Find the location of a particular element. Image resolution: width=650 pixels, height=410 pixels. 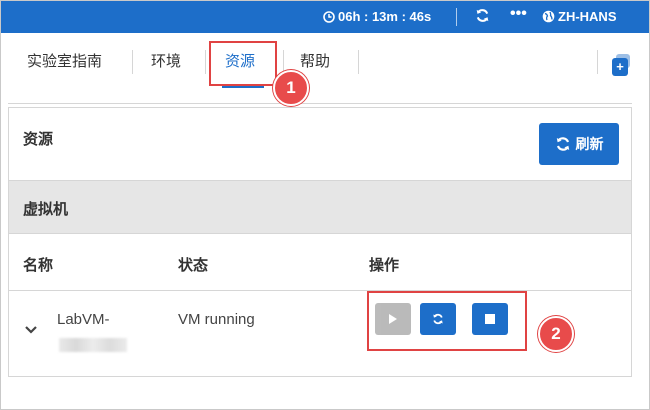

tabs-bottom-border is located at coordinates (320, 103).